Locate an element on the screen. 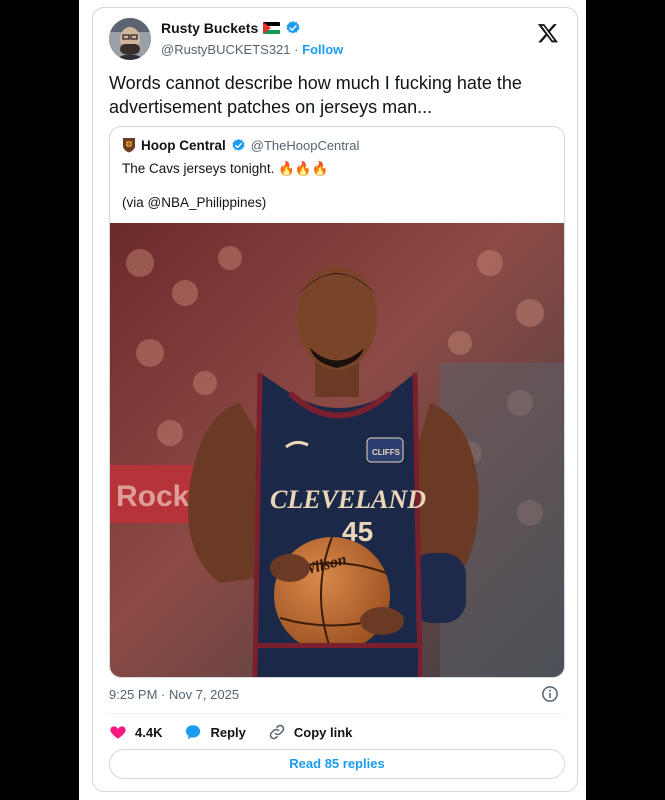 The image size is (665, 800). quoted-author-name: Hoop Central is located at coordinates (183, 145).